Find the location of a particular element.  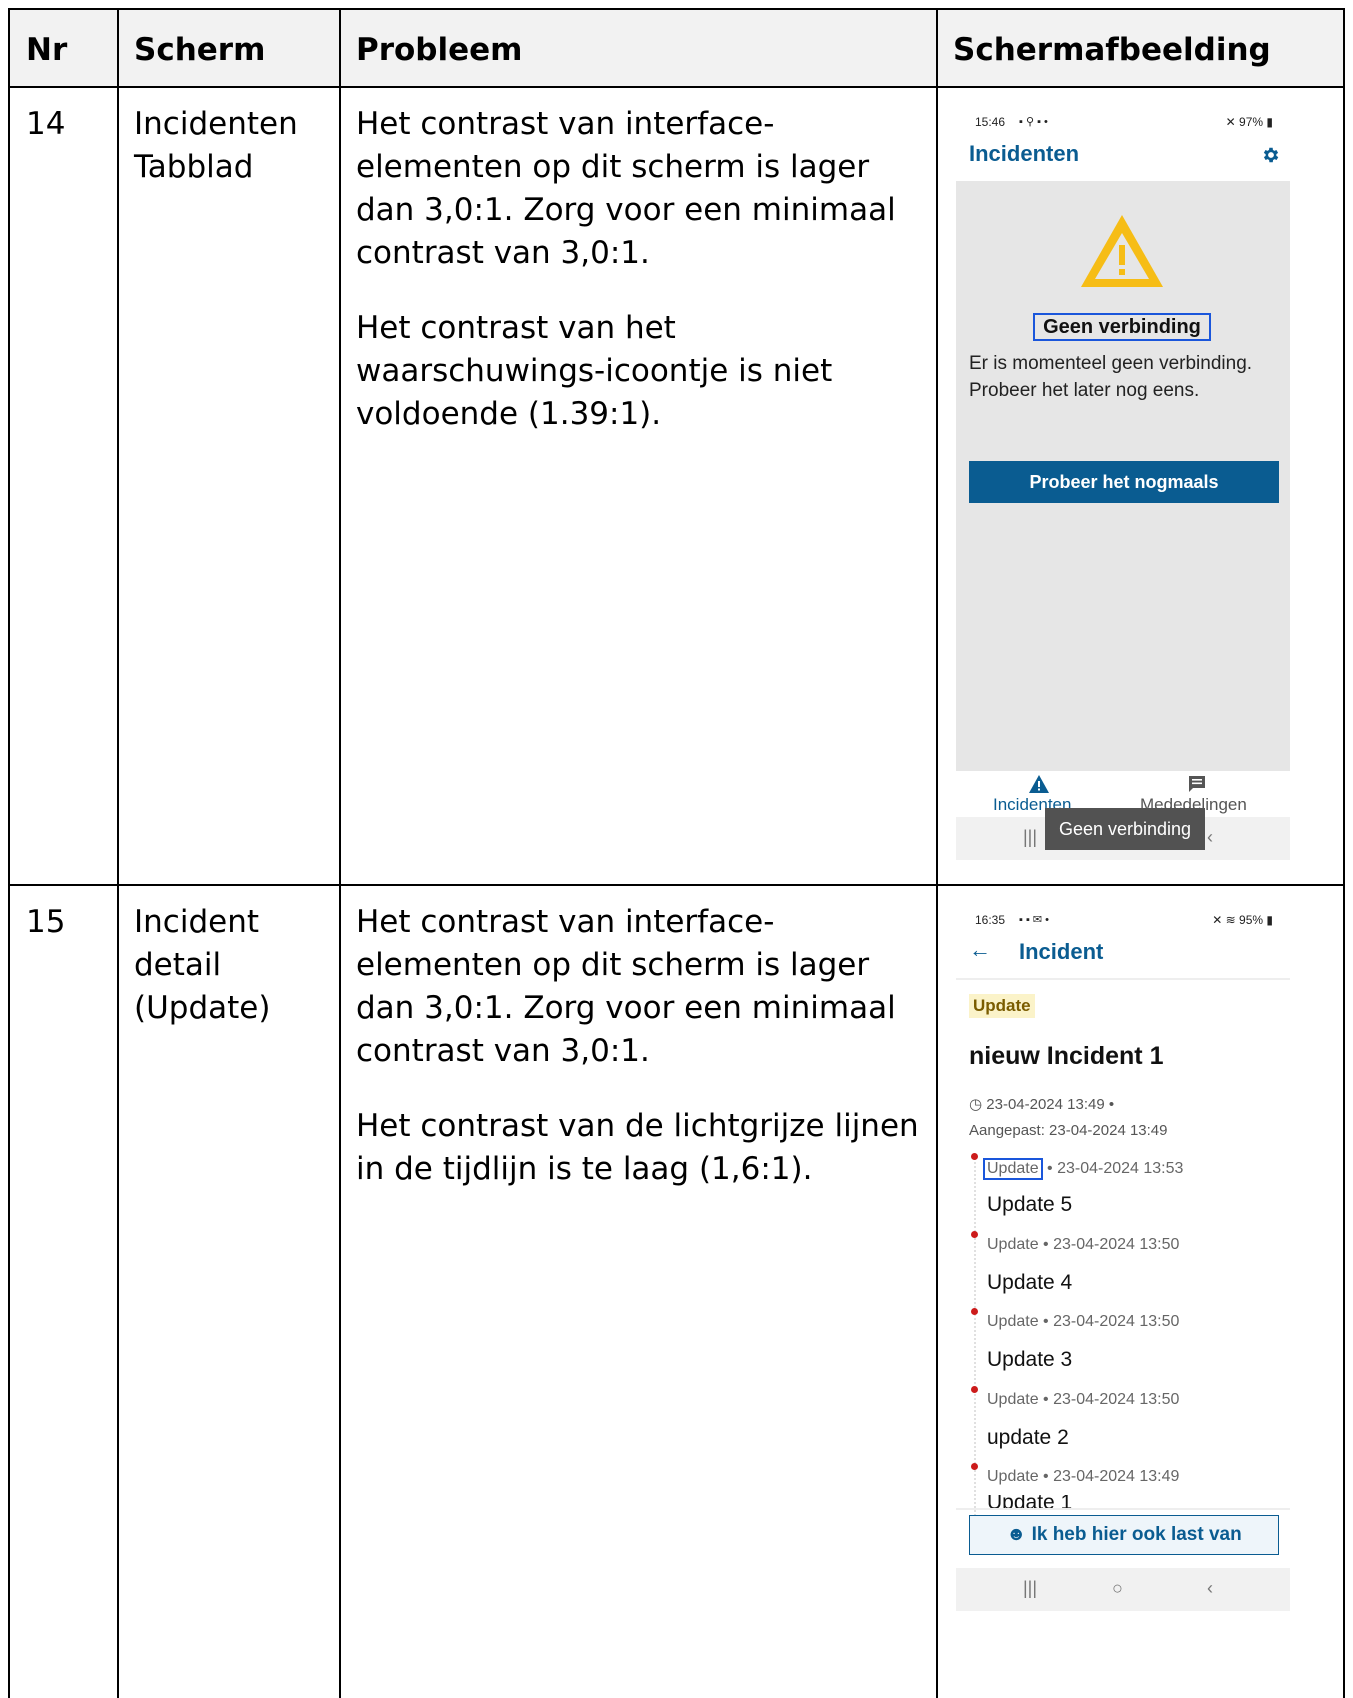

home-icon: ○ is located at coordinates (1117, 1588).